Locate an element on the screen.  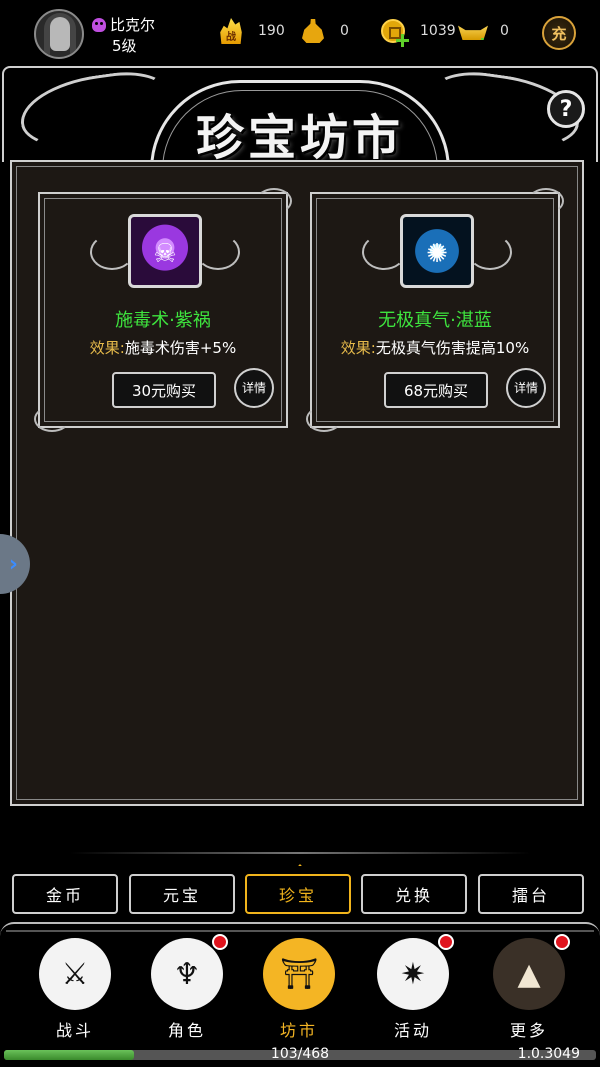
effect-text: 无极真气伤害提高10% is located at coordinates (452, 348).